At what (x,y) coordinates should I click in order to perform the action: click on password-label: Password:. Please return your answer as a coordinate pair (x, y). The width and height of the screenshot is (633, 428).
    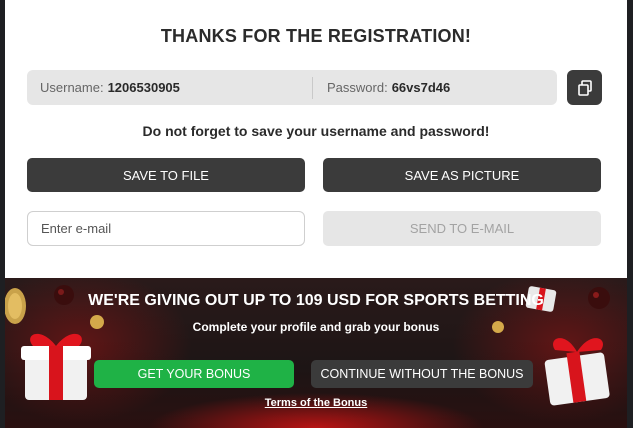
    Looking at the image, I should click on (357, 87).